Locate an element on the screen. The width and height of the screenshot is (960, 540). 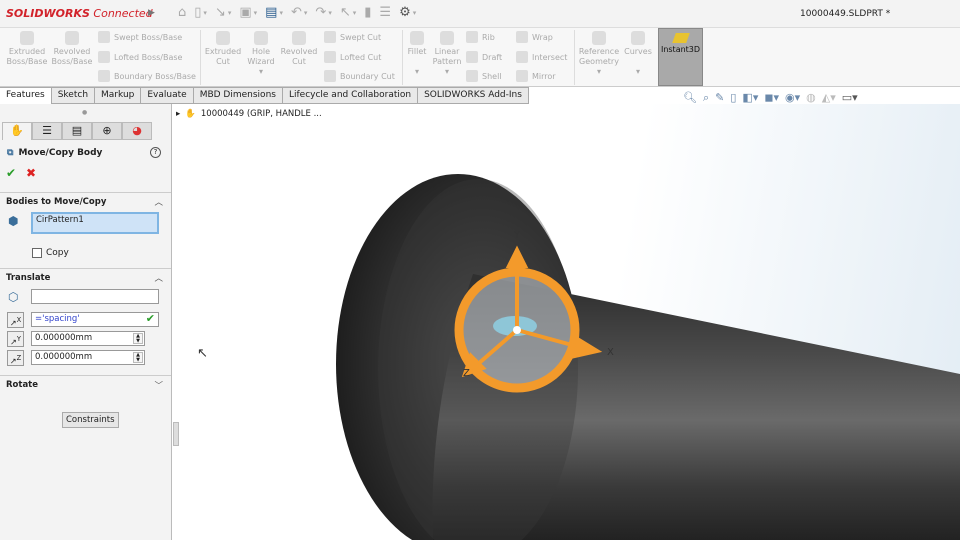
hide-show-items-icon: ◉▾ is located at coordinates (792, 98).